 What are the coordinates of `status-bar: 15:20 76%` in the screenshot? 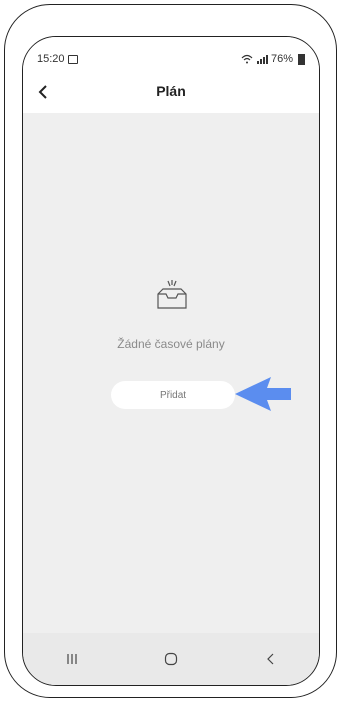 It's located at (171, 62).